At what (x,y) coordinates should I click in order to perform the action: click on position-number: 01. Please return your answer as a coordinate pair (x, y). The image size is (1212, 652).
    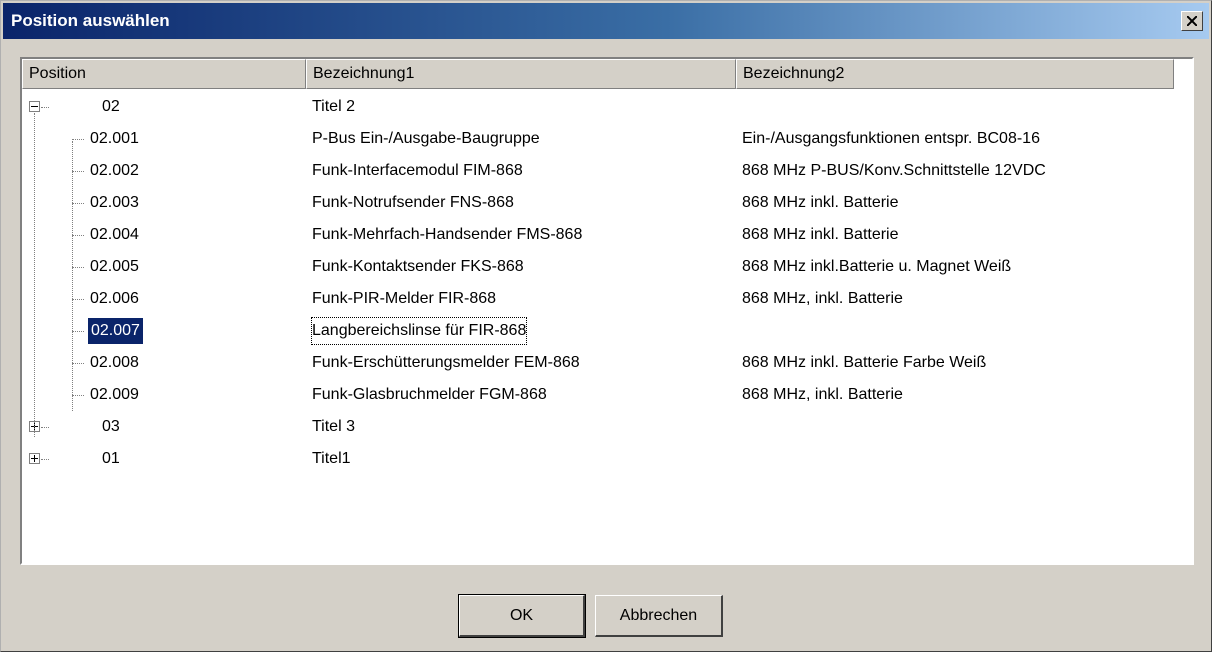
    Looking at the image, I should click on (111, 458).